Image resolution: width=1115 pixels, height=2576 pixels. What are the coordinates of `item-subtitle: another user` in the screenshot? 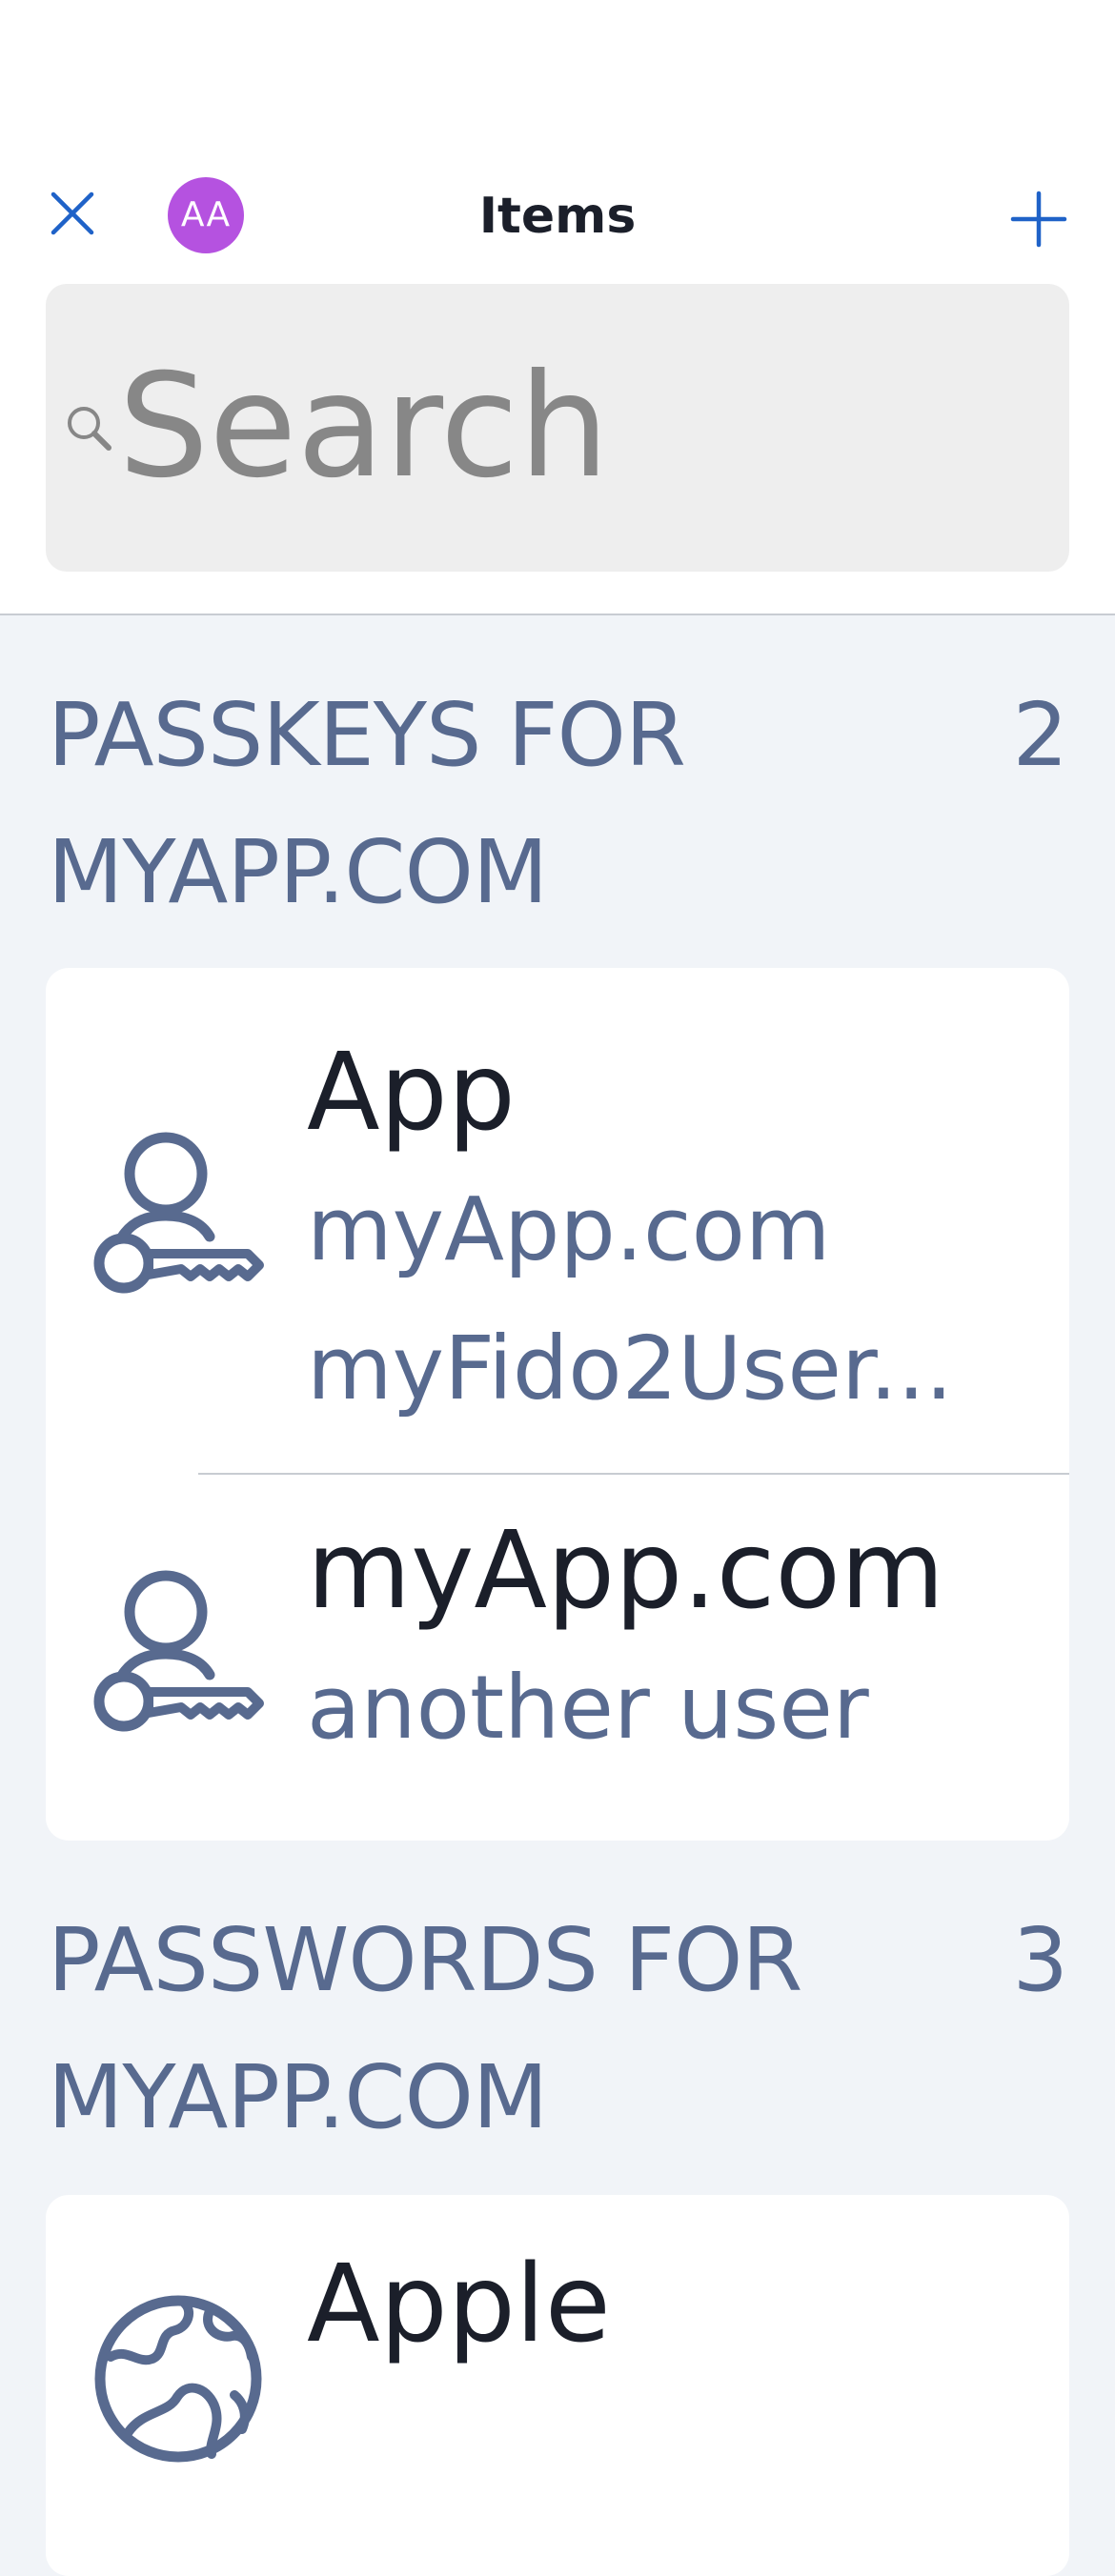 It's located at (588, 1708).